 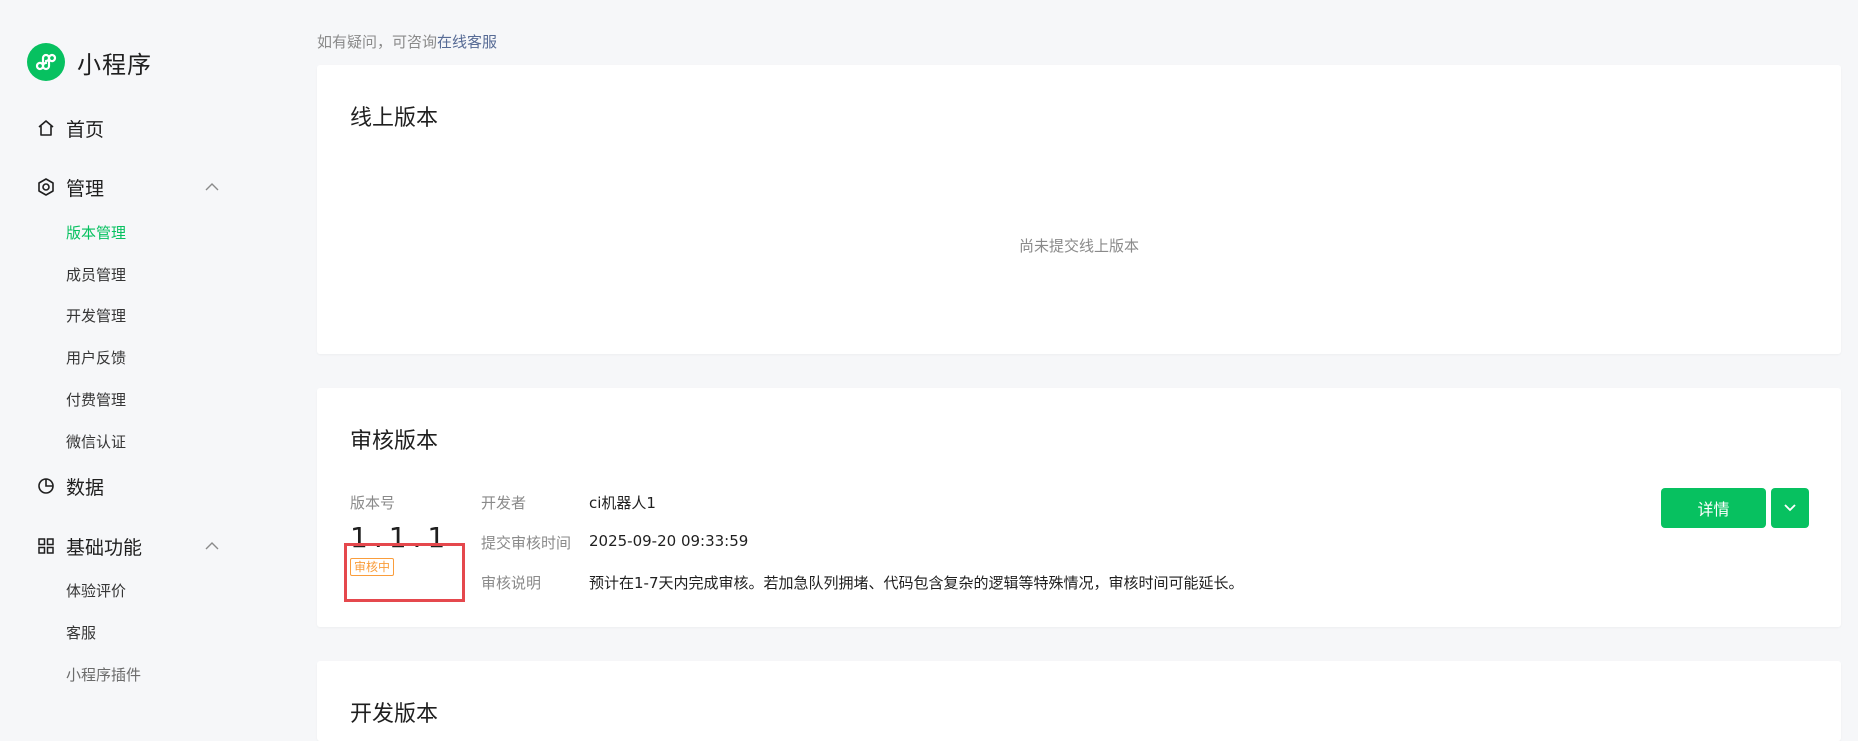 I want to click on pie-chart-icon, so click(x=46, y=486).